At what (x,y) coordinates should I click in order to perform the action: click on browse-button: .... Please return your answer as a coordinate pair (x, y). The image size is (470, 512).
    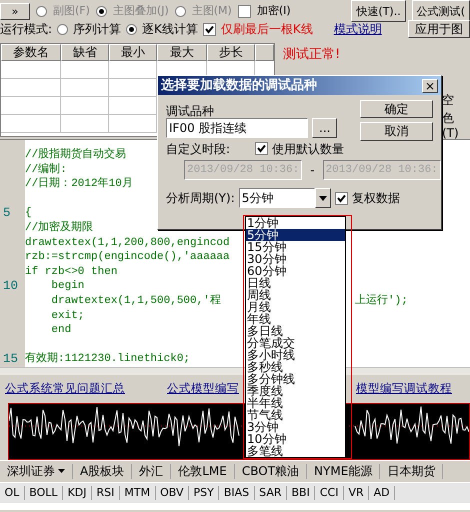
    Looking at the image, I should click on (325, 128).